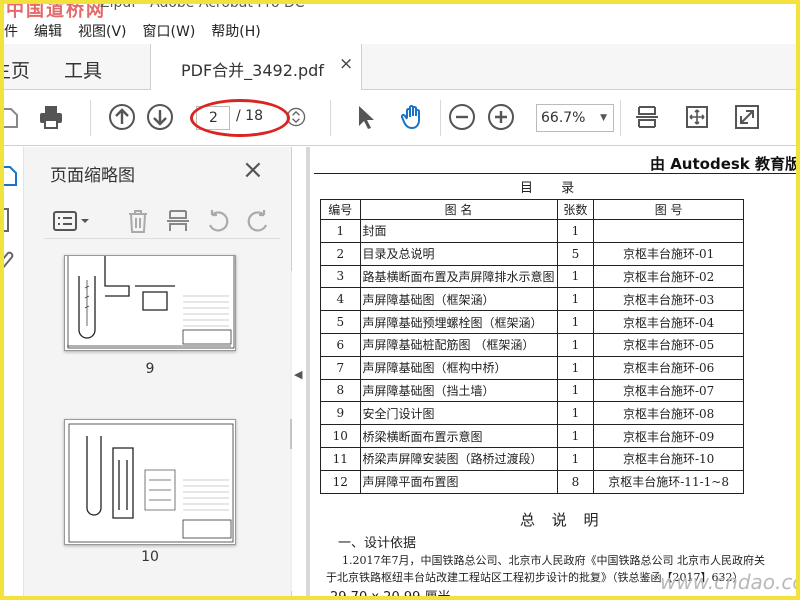  I want to click on table-cell: 安全门设计图, so click(458, 413).